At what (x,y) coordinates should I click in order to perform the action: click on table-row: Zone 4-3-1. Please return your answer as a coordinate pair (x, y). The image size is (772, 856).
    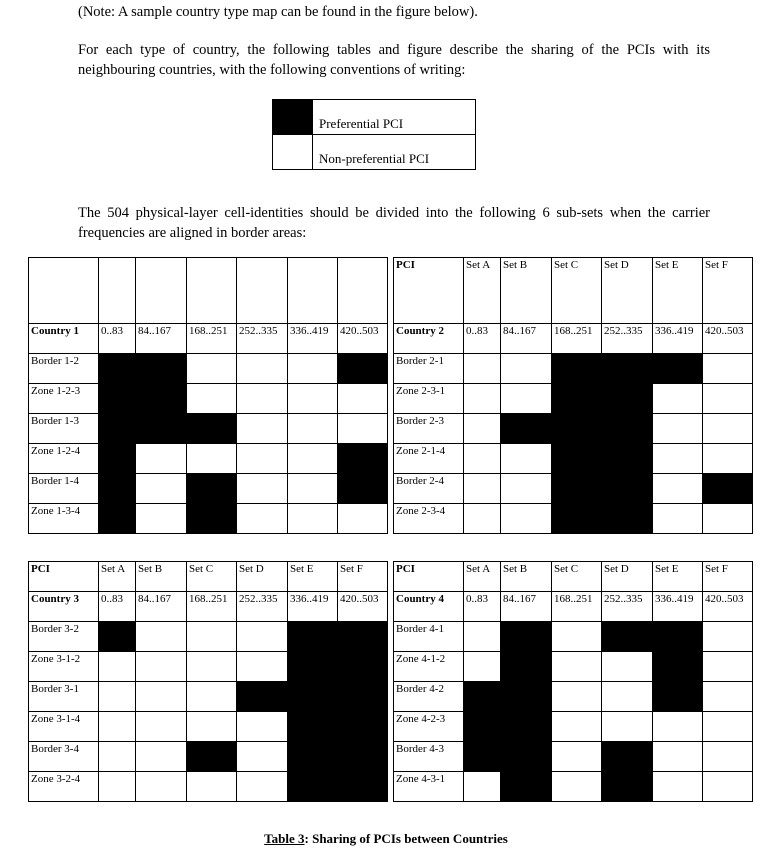
    Looking at the image, I should click on (573, 786).